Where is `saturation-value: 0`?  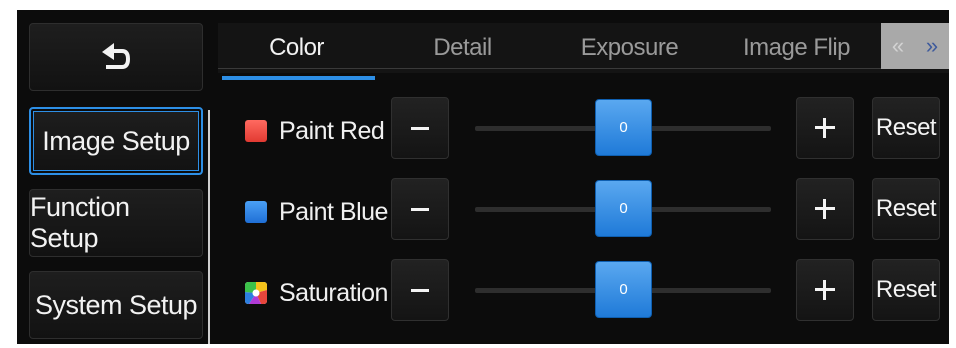 saturation-value: 0 is located at coordinates (623, 289).